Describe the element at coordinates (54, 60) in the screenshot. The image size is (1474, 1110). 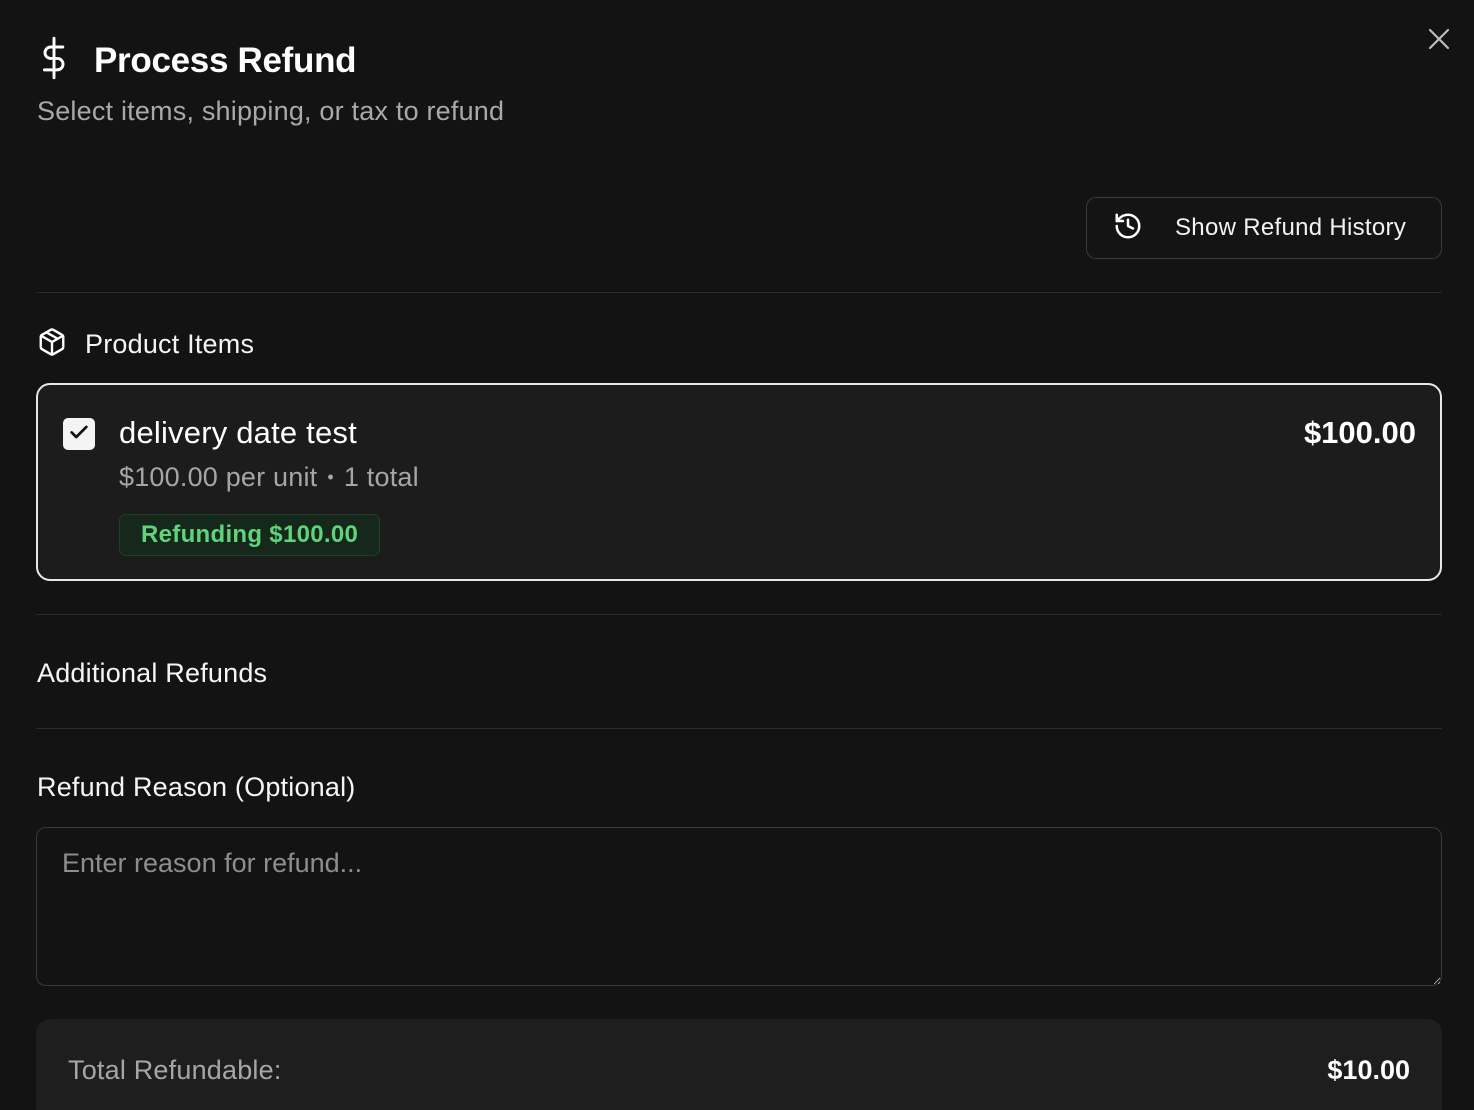
I see `dollar-icon` at that location.